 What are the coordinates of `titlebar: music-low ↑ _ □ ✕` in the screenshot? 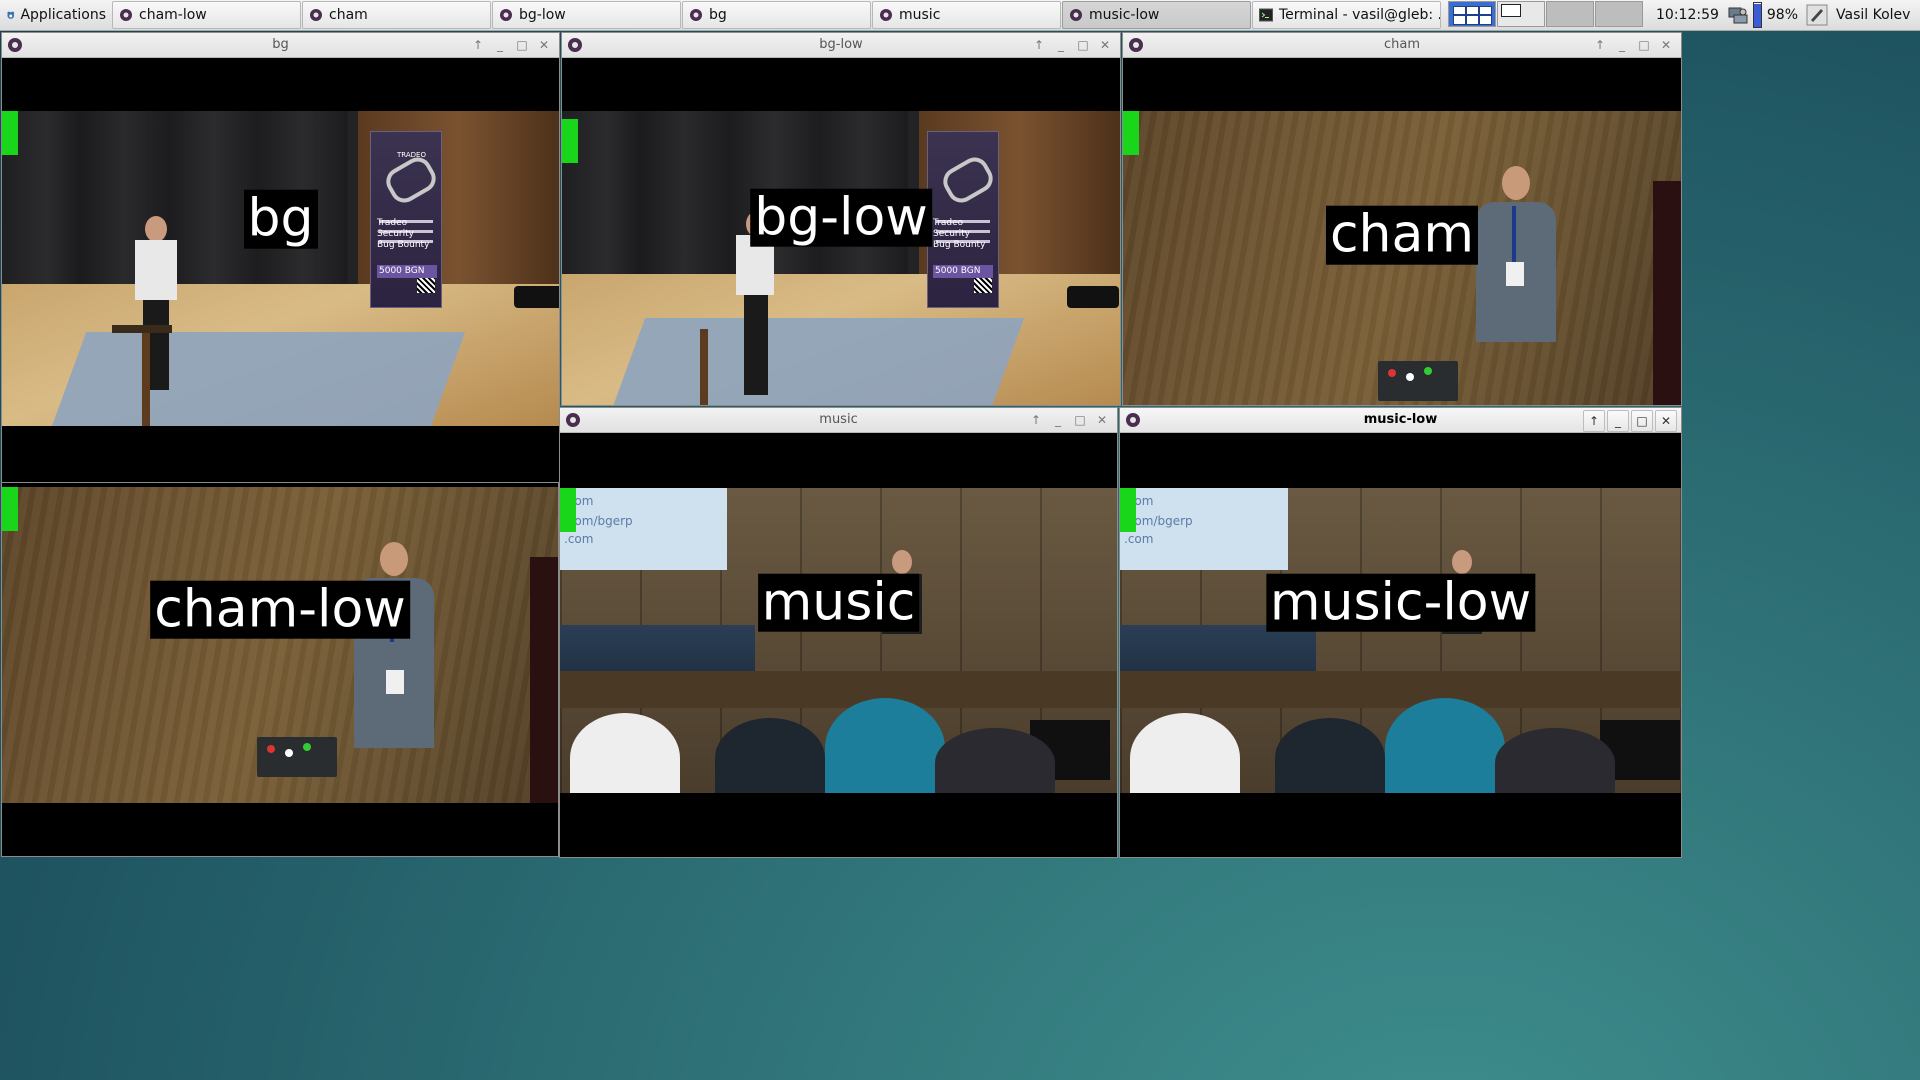 It's located at (1400, 420).